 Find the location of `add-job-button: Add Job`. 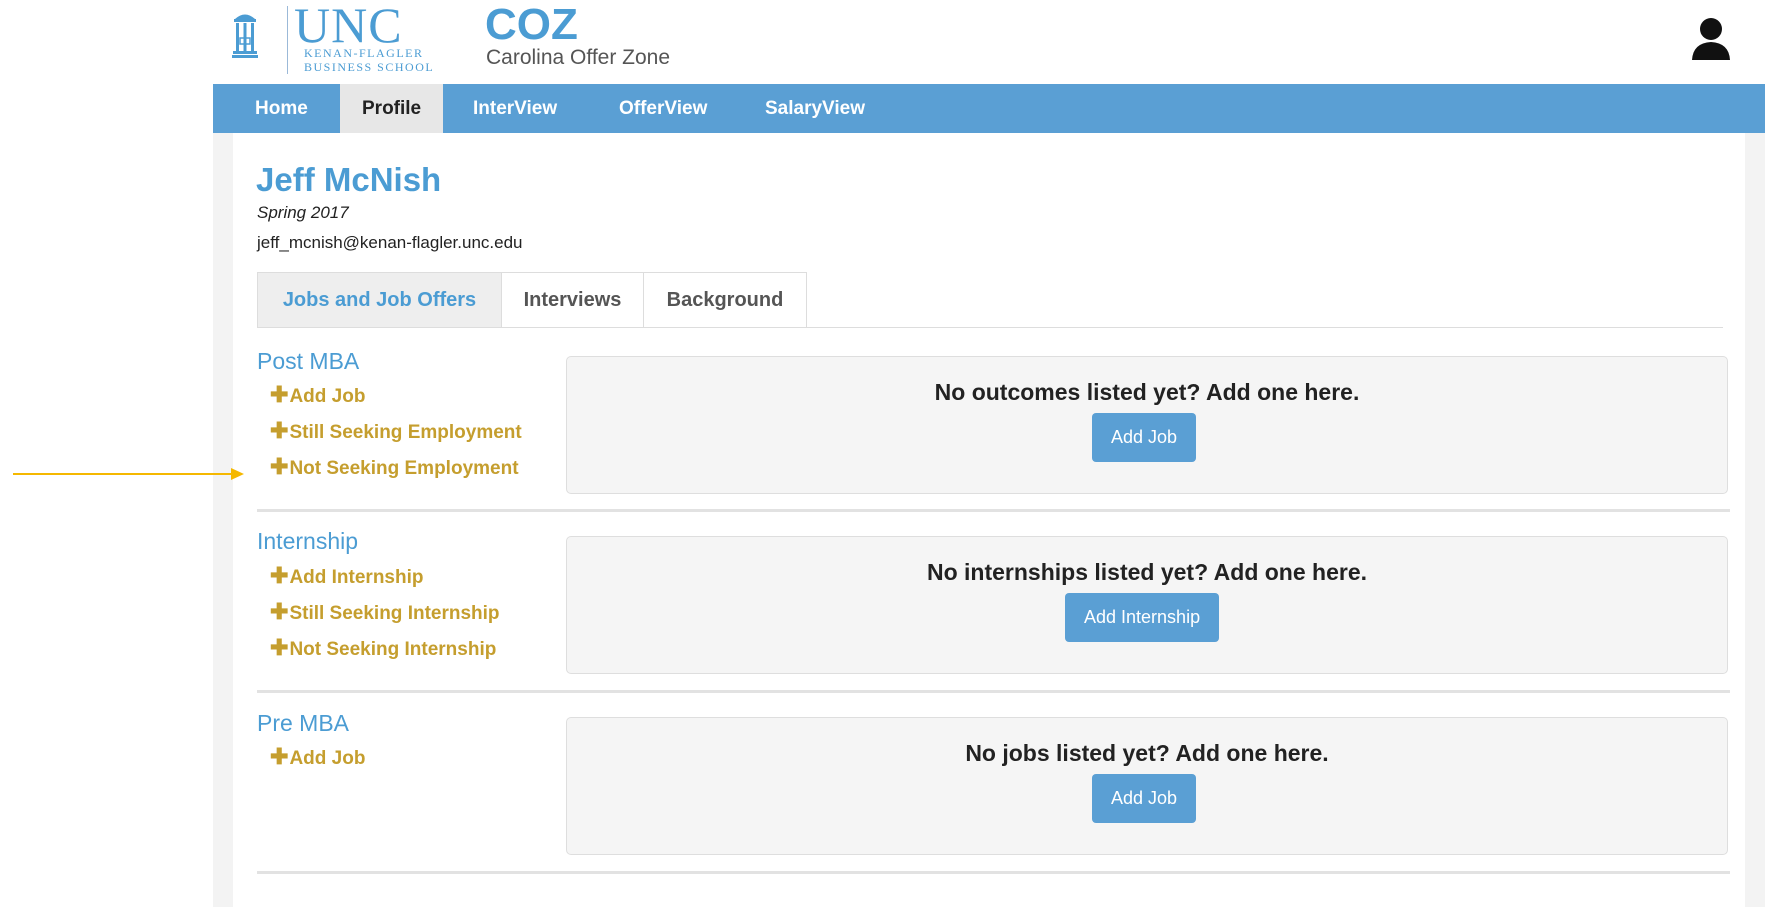

add-job-button: Add Job is located at coordinates (1144, 437).